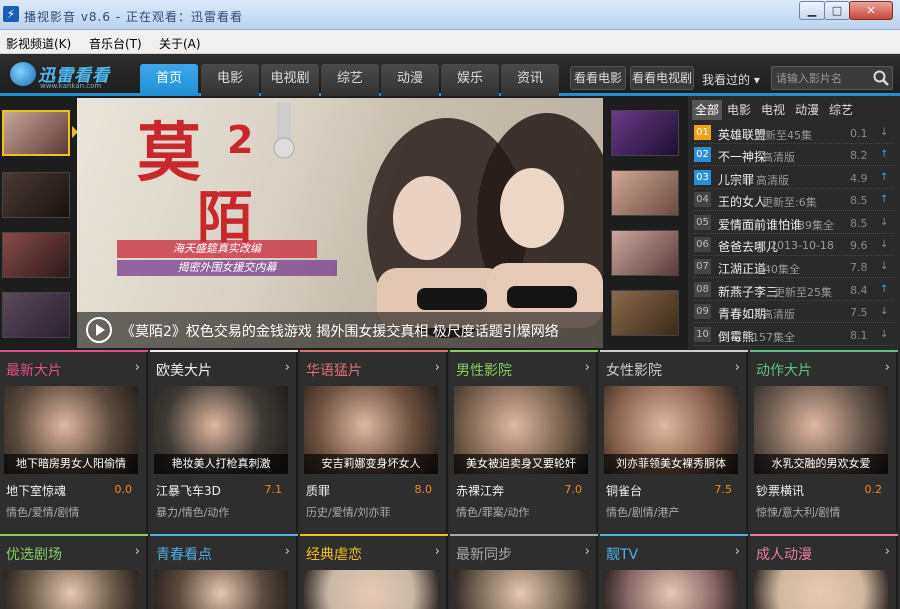 The width and height of the screenshot is (900, 609). I want to click on rank-tab-tv: 电视, so click(773, 110).